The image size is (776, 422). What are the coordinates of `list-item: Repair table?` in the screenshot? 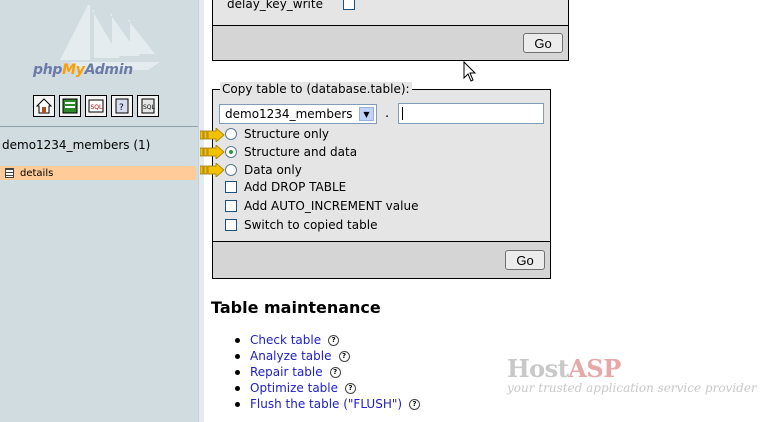 It's located at (327, 372).